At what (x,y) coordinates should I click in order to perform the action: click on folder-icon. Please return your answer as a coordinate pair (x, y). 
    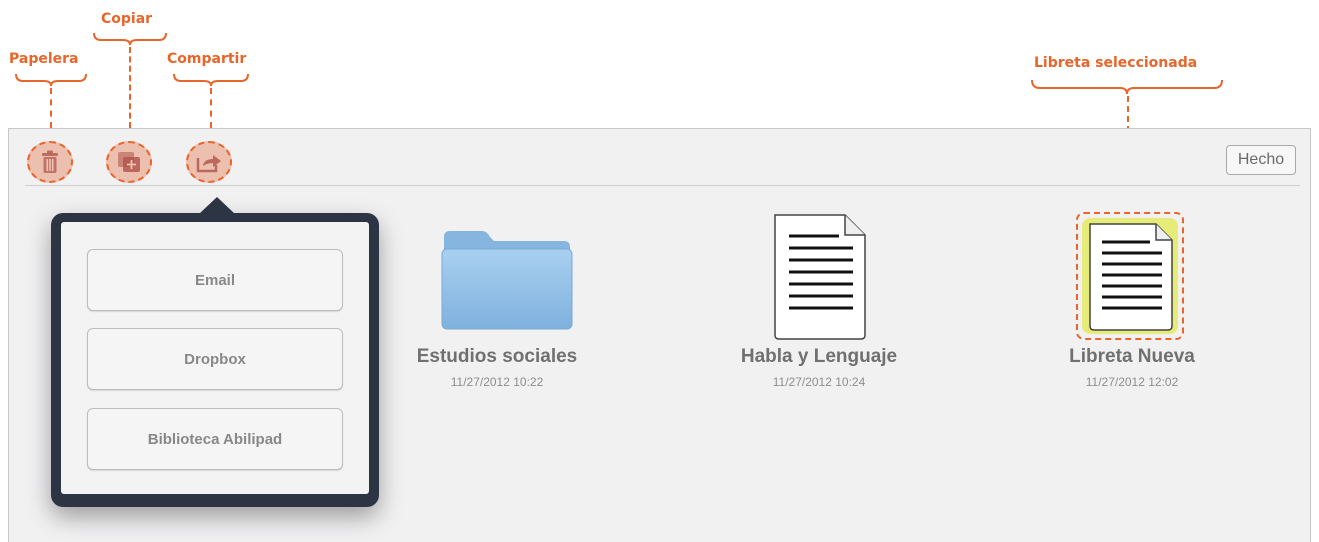
    Looking at the image, I should click on (507, 280).